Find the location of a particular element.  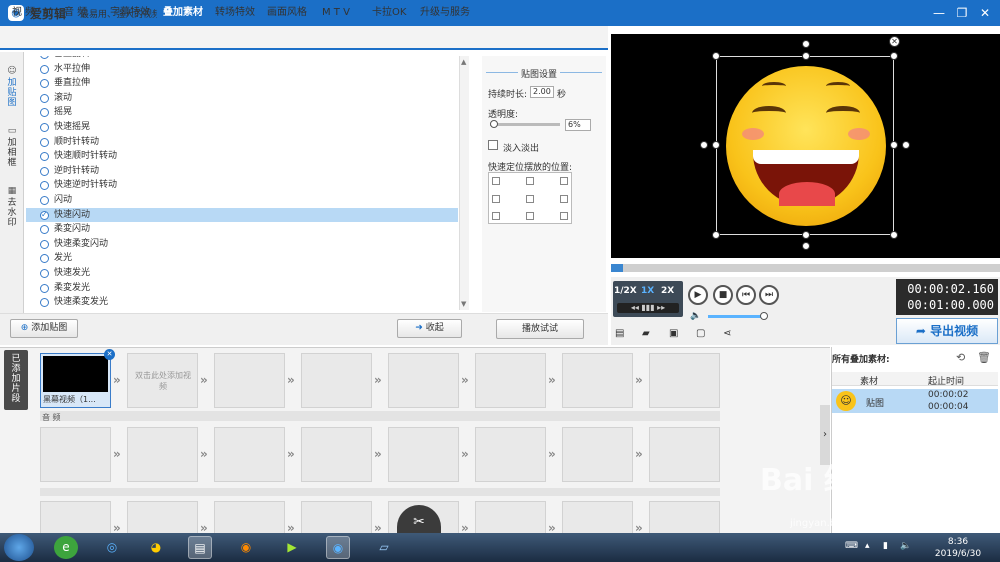

tab-overlay: 叠加素材 is located at coordinates (183, 12).